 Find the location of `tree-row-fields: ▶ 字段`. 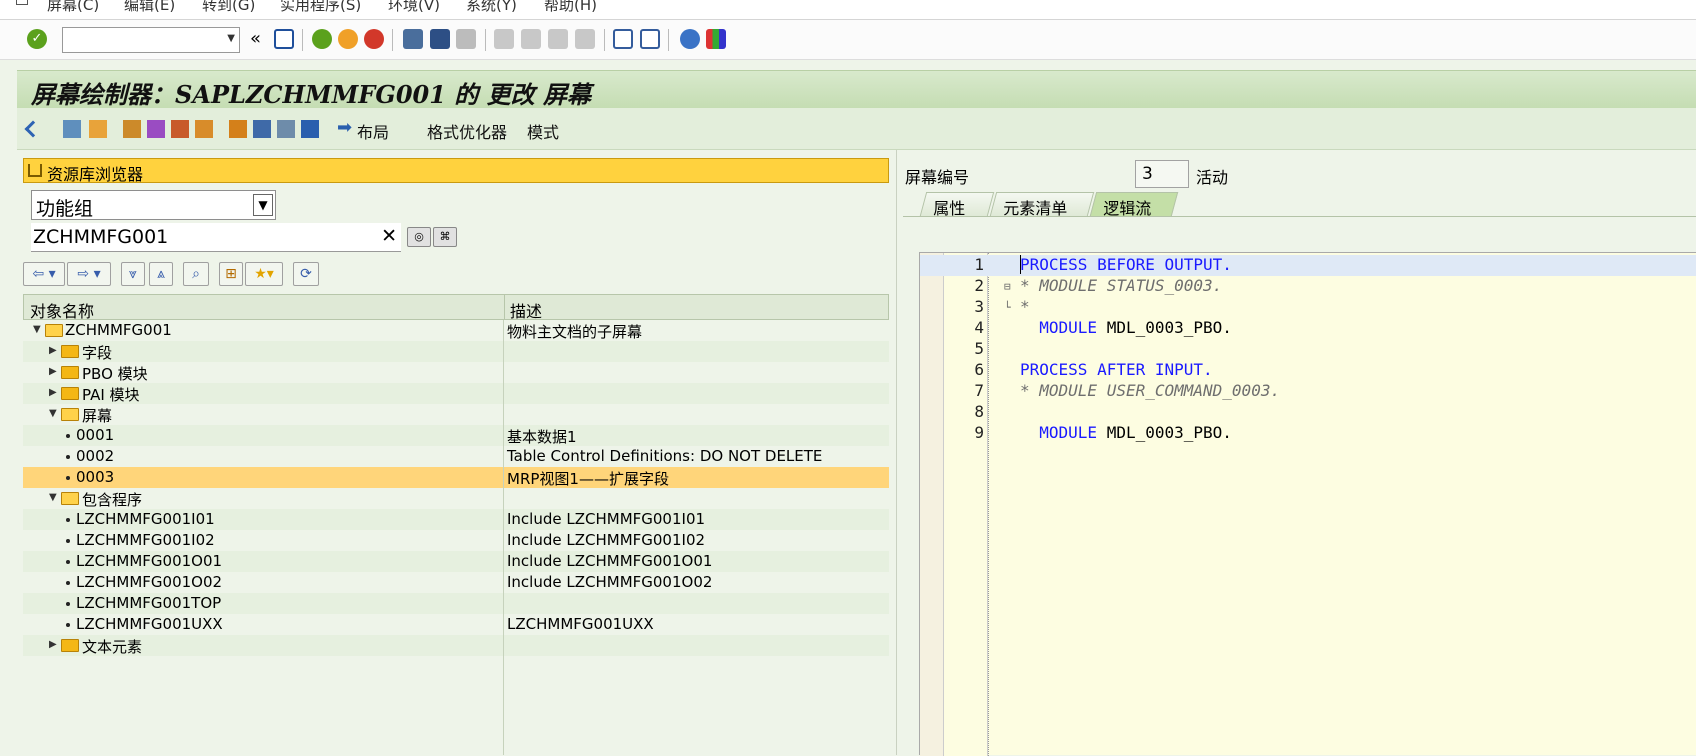

tree-row-fields: ▶ 字段 is located at coordinates (456, 351).